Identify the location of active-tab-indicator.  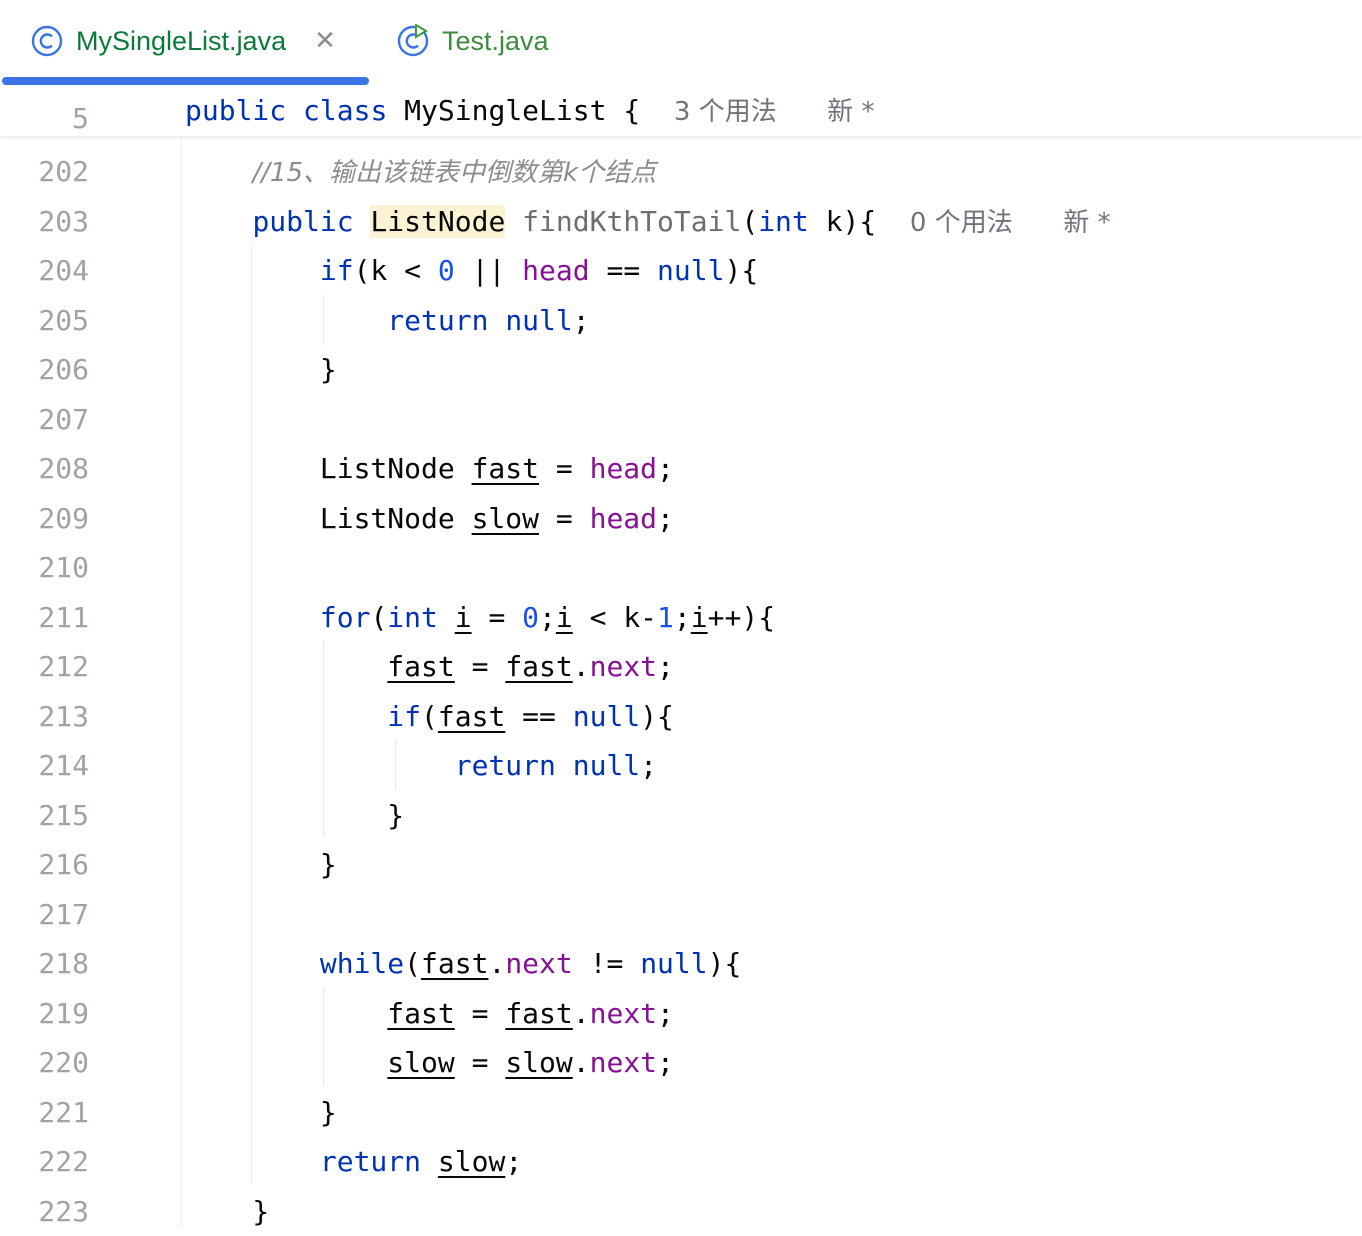
(185, 81).